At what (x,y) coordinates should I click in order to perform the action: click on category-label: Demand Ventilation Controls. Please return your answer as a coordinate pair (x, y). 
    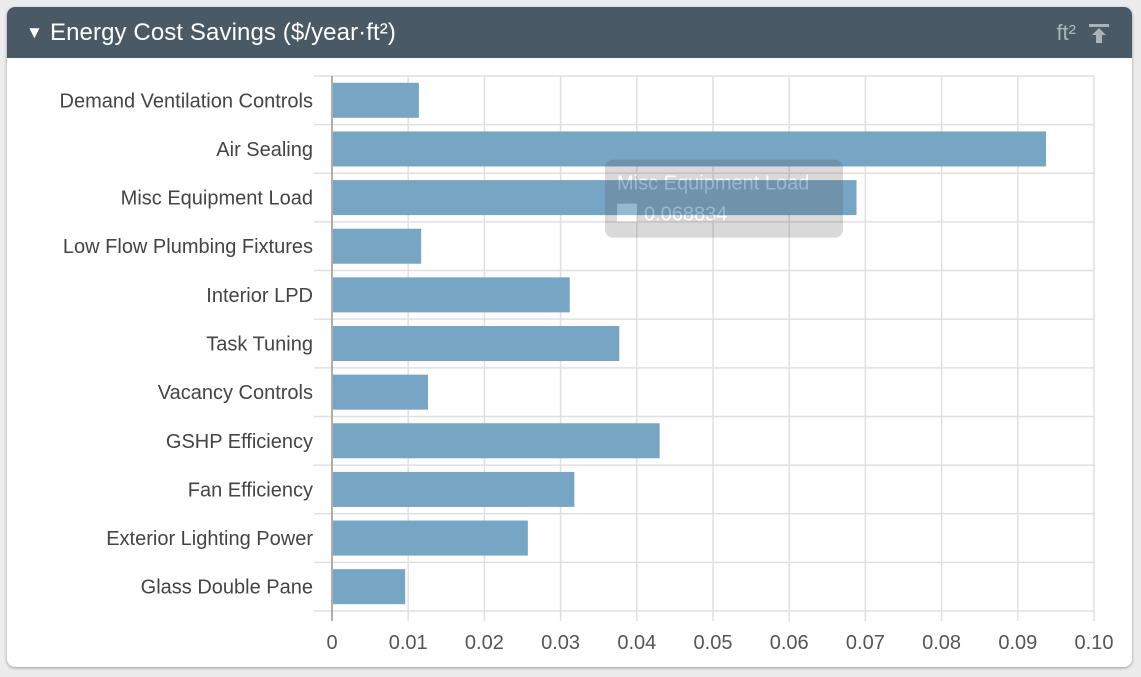
    Looking at the image, I should click on (186, 101).